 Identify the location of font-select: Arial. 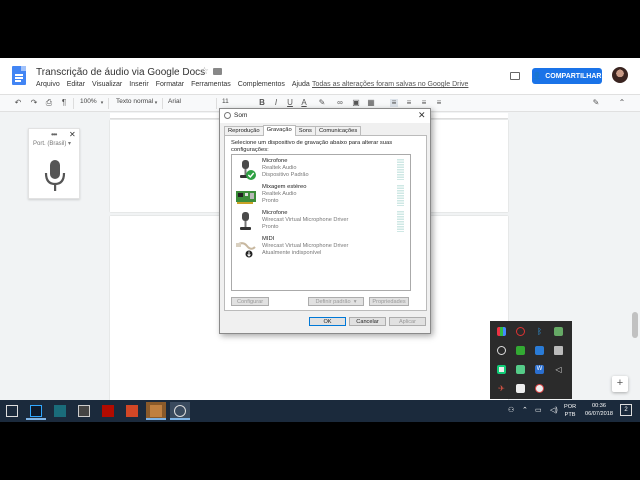
(174, 101).